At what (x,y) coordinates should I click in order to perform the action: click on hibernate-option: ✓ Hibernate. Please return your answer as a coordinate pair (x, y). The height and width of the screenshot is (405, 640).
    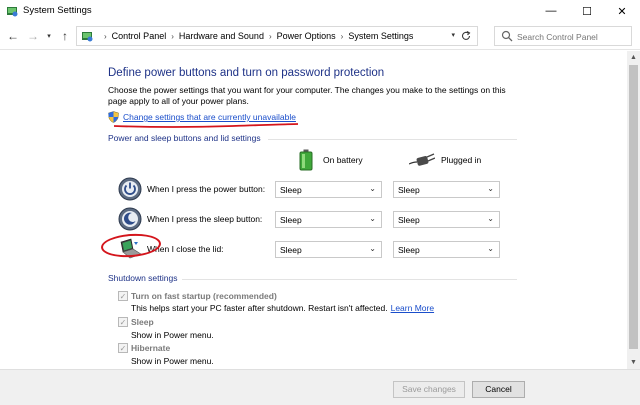
    Looking at the image, I should click on (144, 348).